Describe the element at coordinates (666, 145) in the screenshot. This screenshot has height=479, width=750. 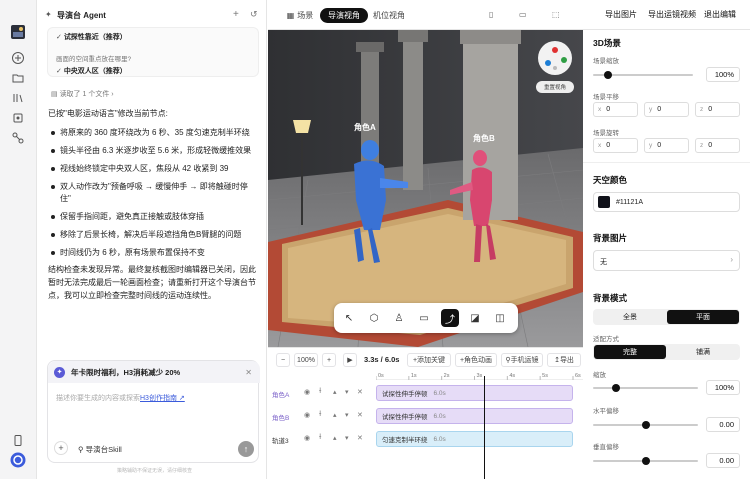
I see `rot-y-field: y0` at that location.